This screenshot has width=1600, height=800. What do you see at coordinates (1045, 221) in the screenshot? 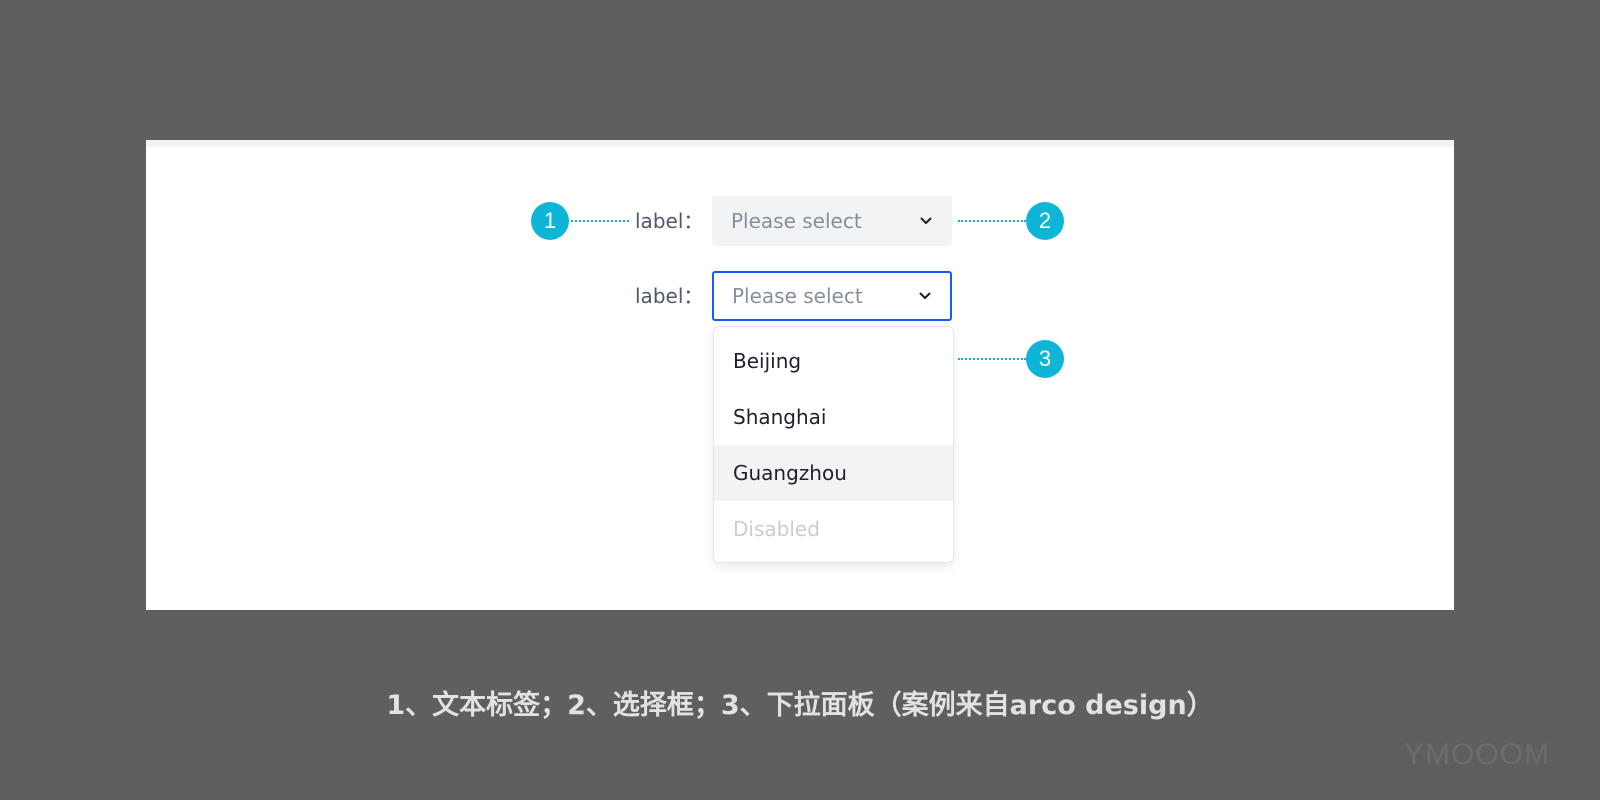
I see `annotation-badge-2: 2` at bounding box center [1045, 221].